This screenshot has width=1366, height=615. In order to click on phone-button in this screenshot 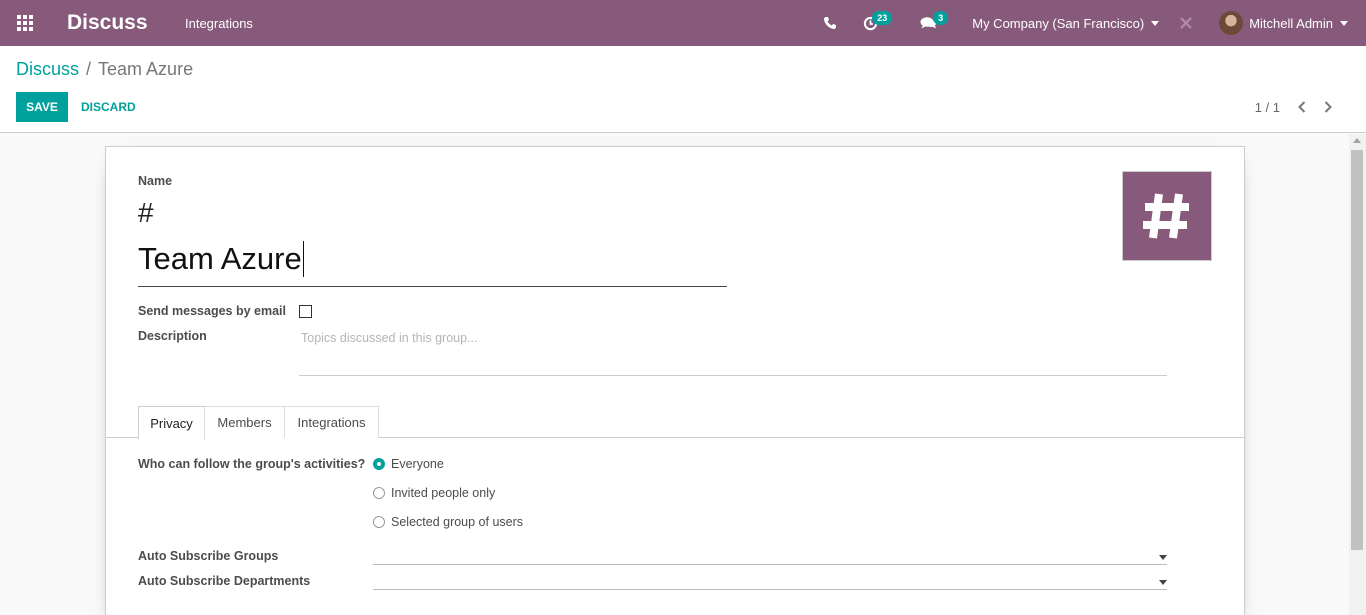, I will do `click(830, 23)`.